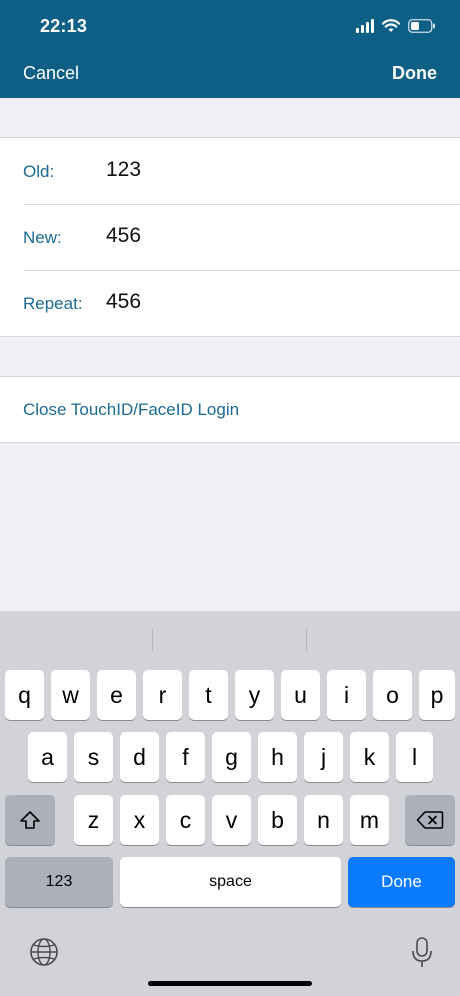 This screenshot has width=460, height=996. Describe the element at coordinates (365, 26) in the screenshot. I see `cellular-signal-icon` at that location.